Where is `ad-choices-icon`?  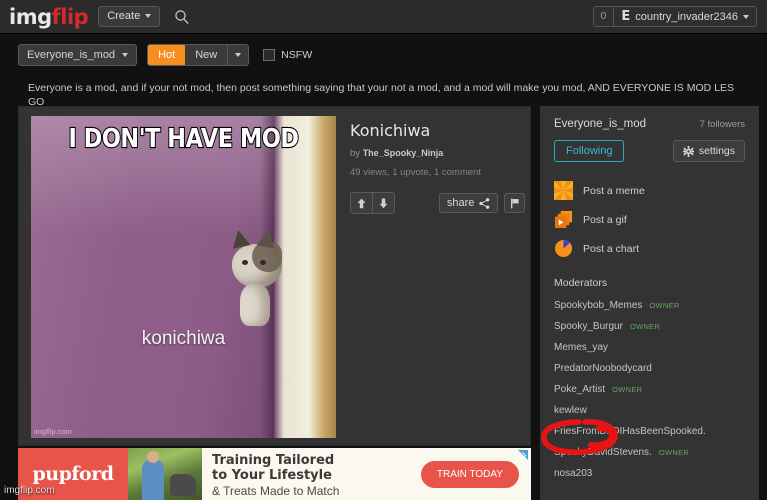 ad-choices-icon is located at coordinates (523, 455).